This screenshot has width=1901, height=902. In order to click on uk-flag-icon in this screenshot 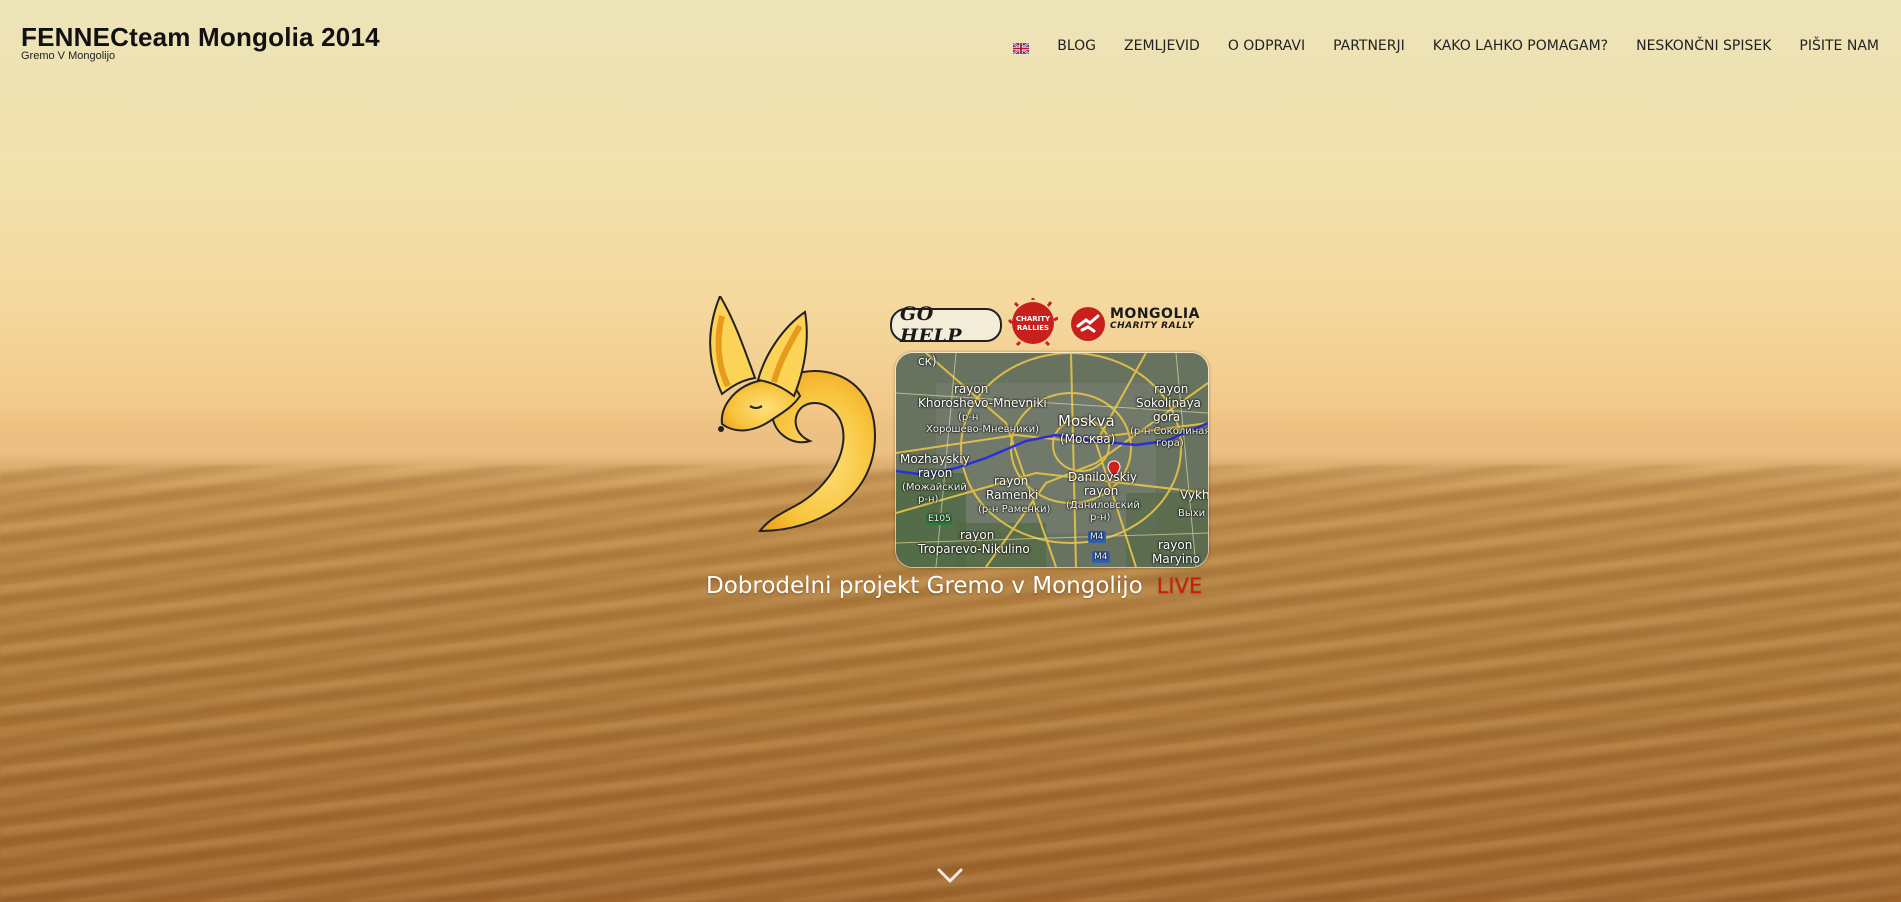, I will do `click(1021, 48)`.